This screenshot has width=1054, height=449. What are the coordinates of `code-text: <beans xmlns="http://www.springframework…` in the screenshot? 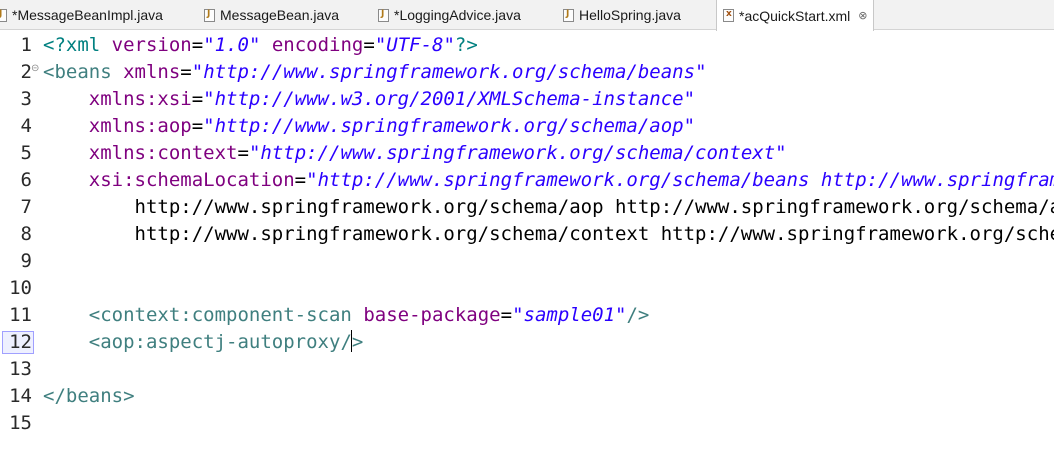 It's located at (375, 72).